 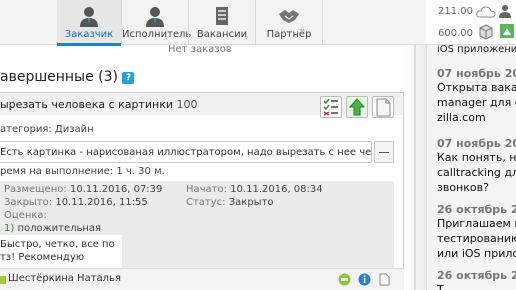 I want to click on scrollbar, so click(x=415, y=167).